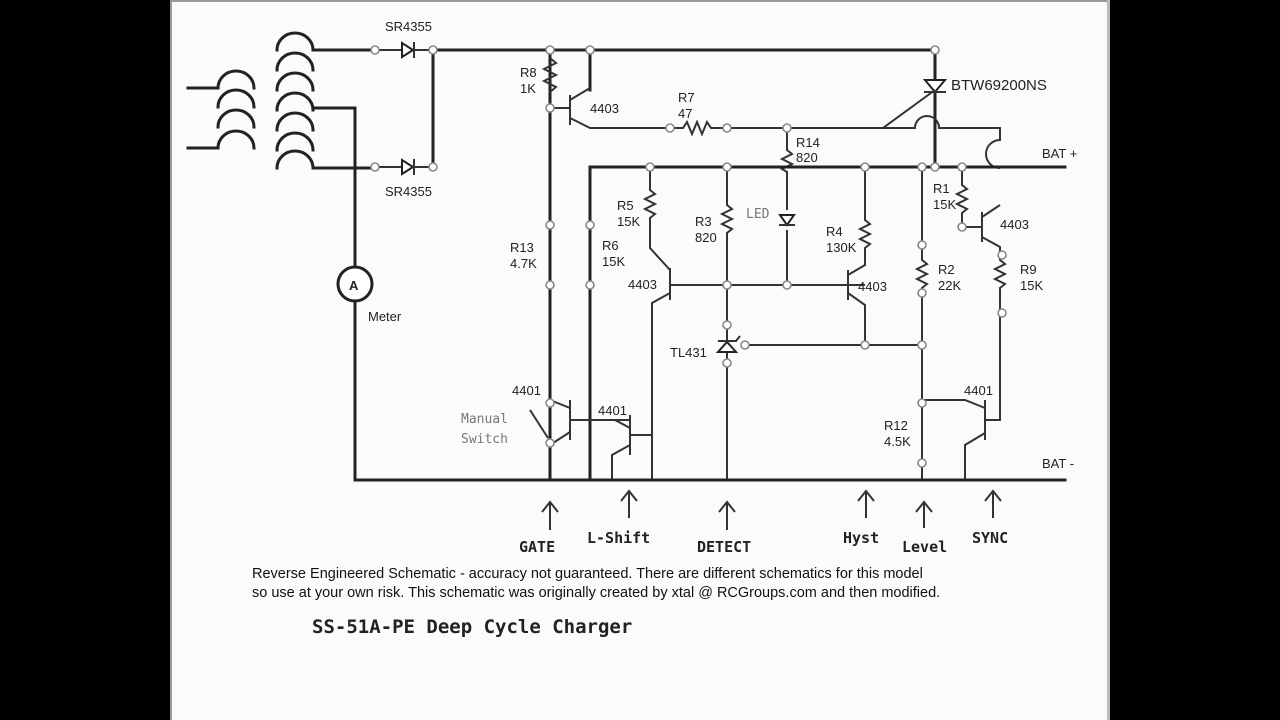 The image size is (1280, 720). What do you see at coordinates (610, 245) in the screenshot?
I see `r6-label: R6` at bounding box center [610, 245].